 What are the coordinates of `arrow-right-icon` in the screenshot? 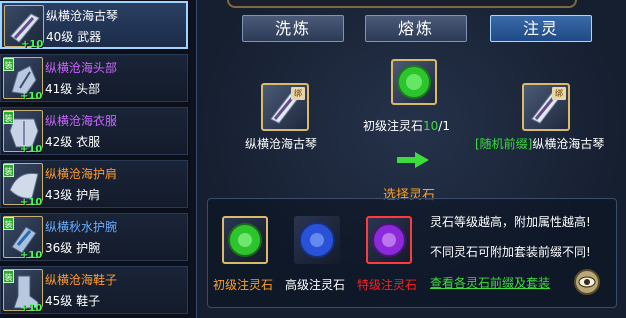 It's located at (413, 160).